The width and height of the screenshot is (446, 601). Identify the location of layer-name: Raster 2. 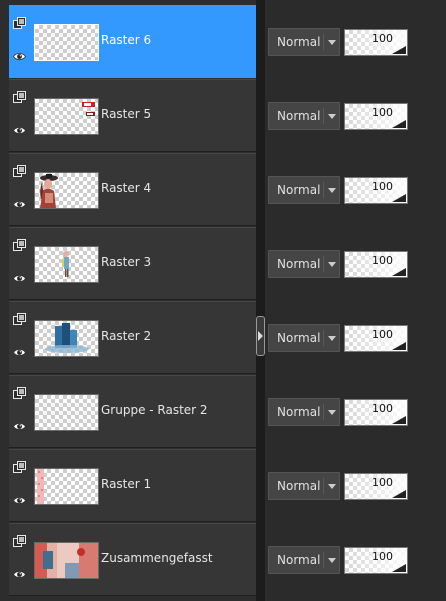
(126, 336).